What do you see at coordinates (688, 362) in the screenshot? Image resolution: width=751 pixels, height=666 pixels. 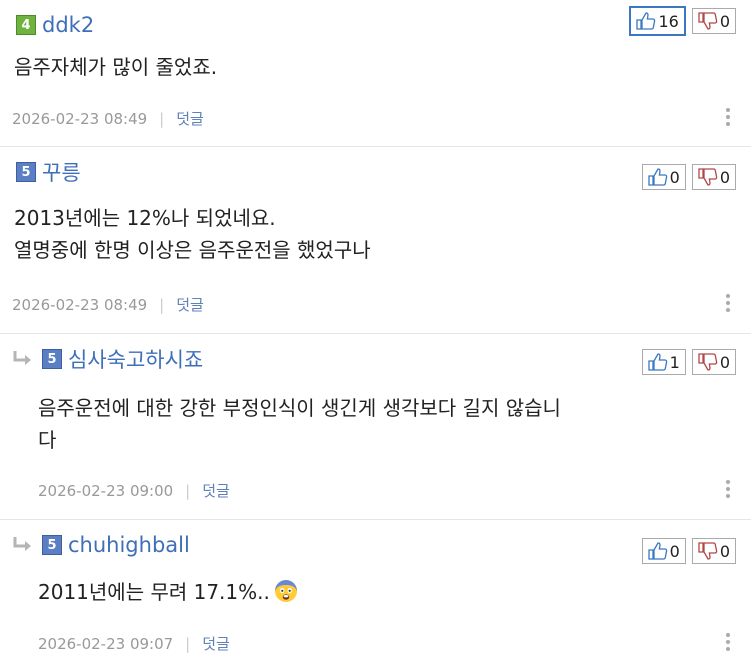 I see `vote-buttons: 1 0` at bounding box center [688, 362].